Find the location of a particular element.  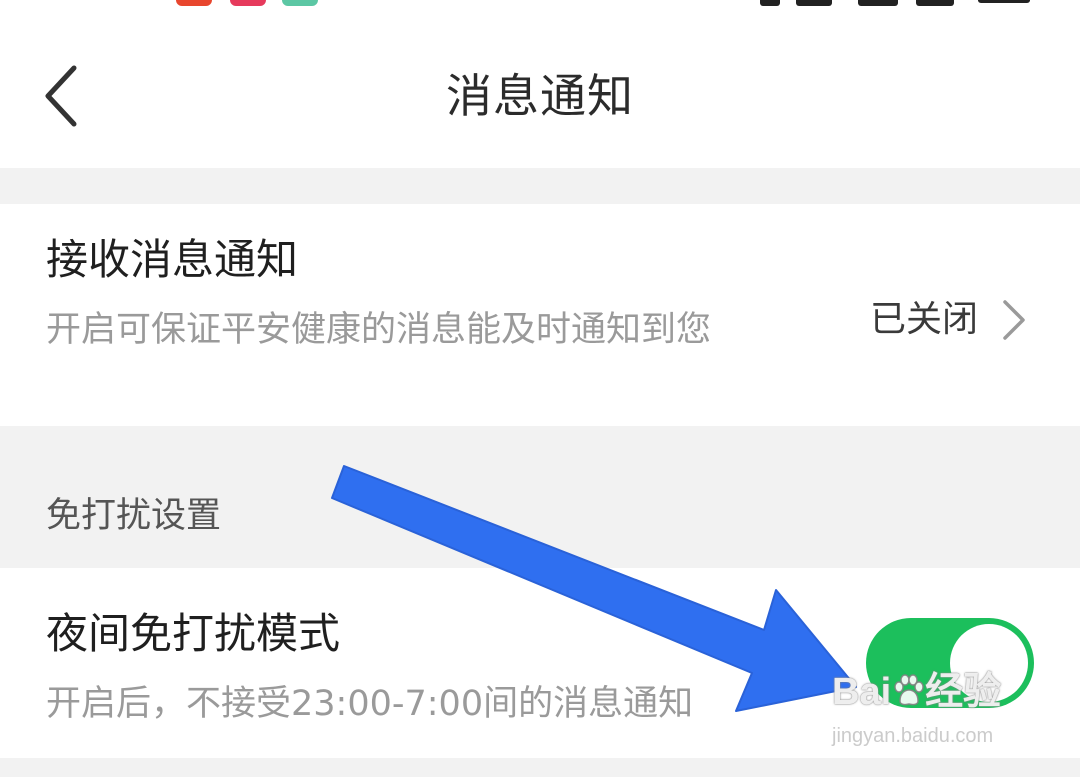

status-wifi-icon is located at coordinates (770, 3).